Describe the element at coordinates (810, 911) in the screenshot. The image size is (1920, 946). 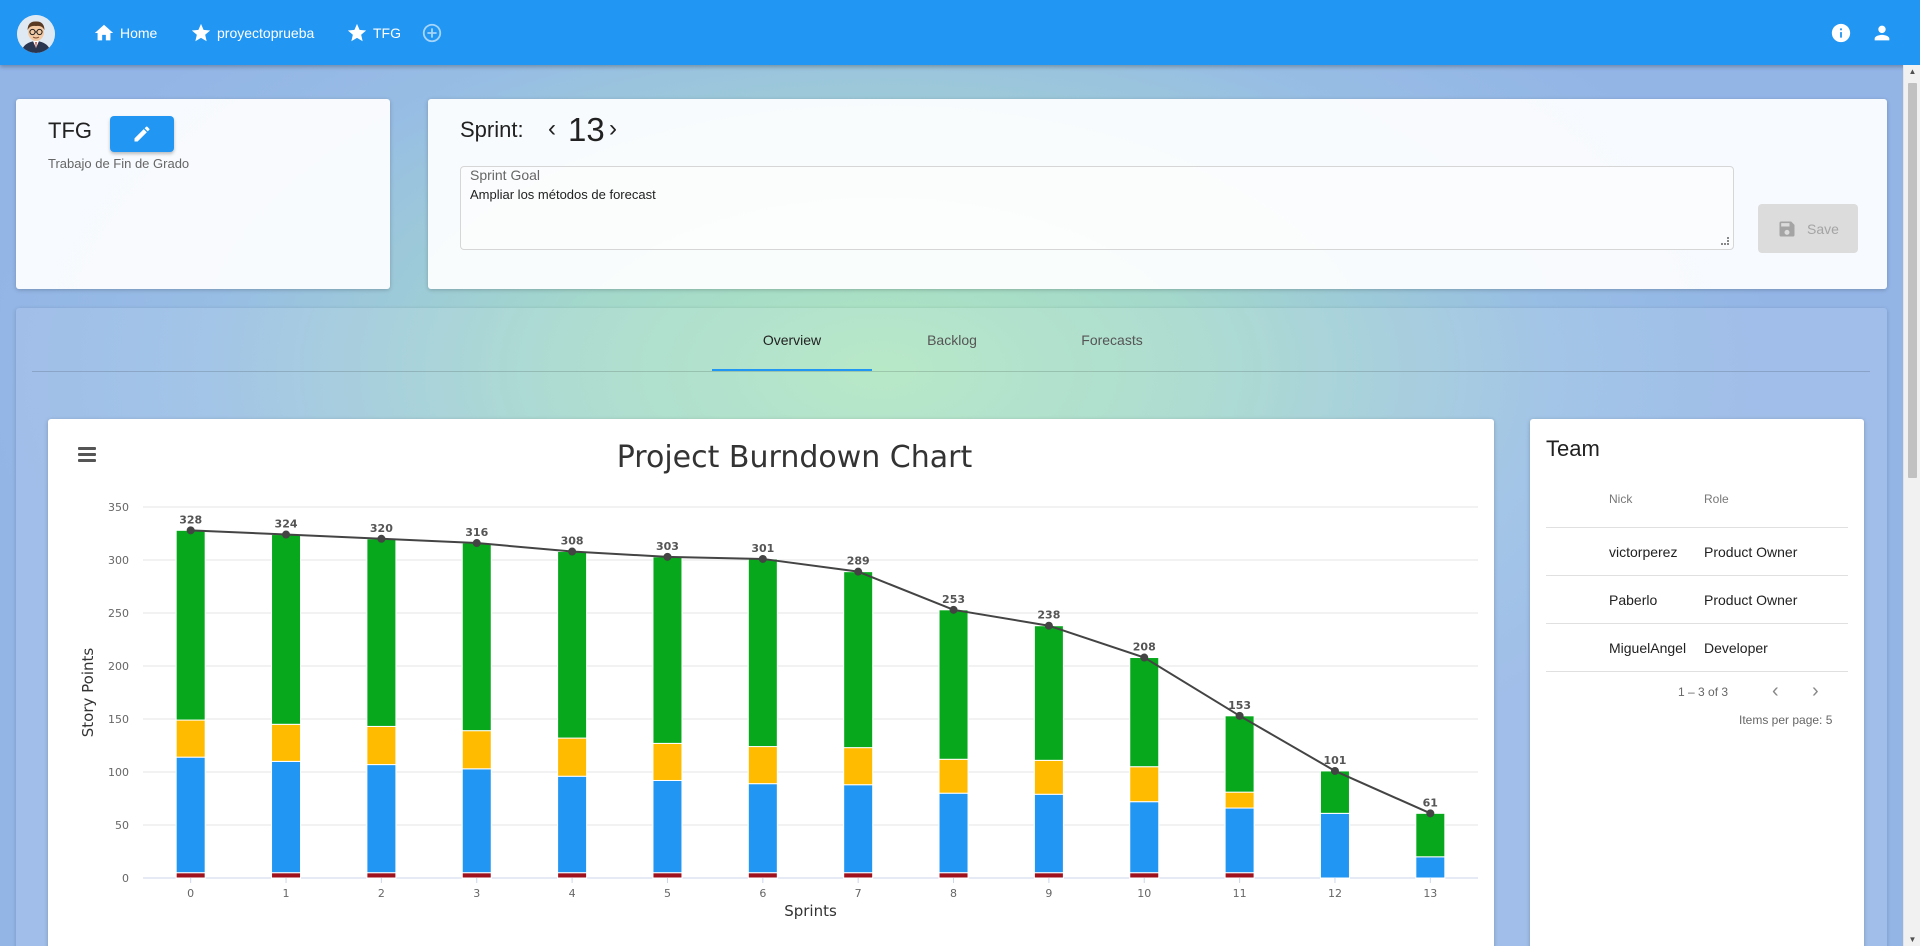
I see `x-axis-label: Sprints` at that location.